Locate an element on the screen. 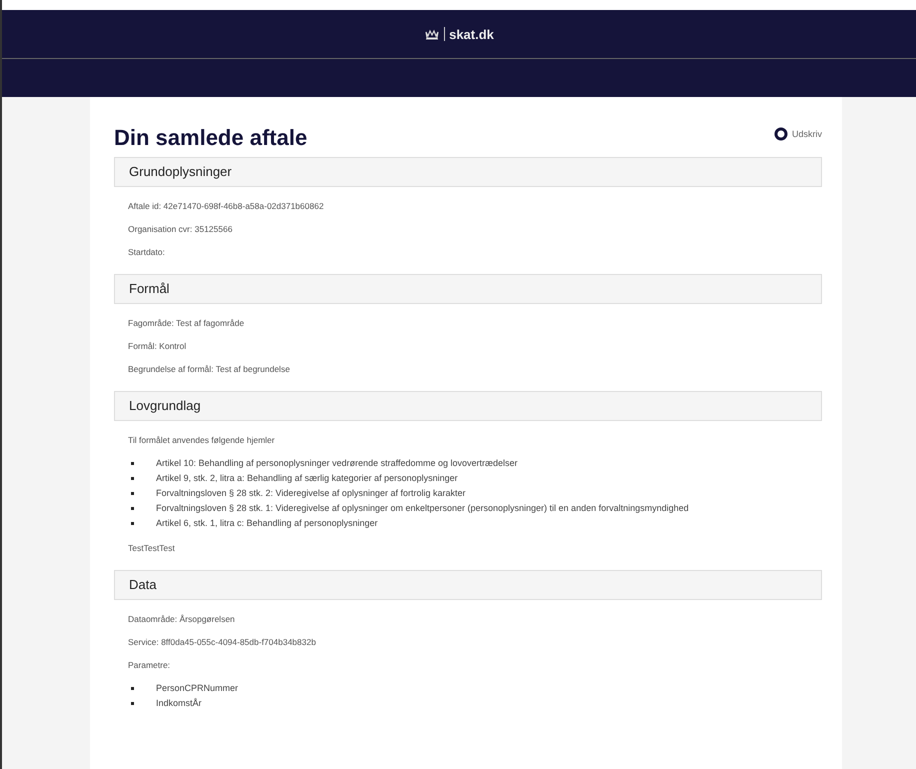 This screenshot has height=769, width=916. page-title: Din samlede aftale is located at coordinates (211, 138).